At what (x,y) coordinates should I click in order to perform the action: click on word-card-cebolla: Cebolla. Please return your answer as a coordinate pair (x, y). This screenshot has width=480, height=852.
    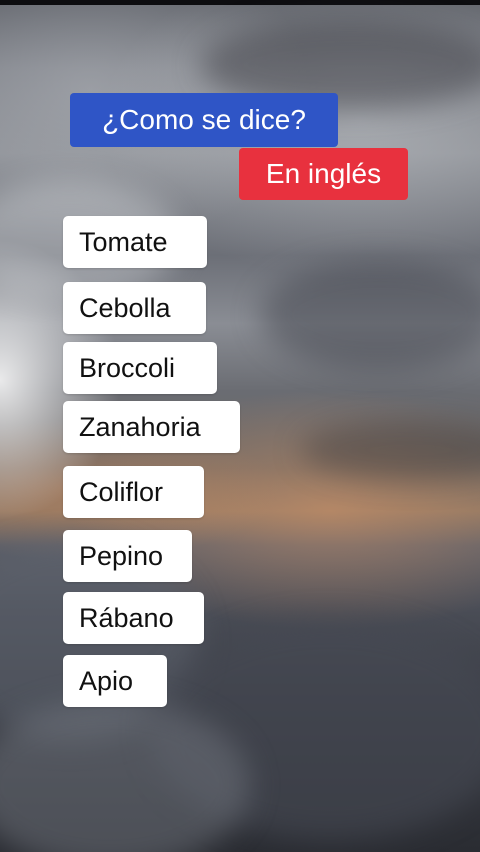
    Looking at the image, I should click on (134, 308).